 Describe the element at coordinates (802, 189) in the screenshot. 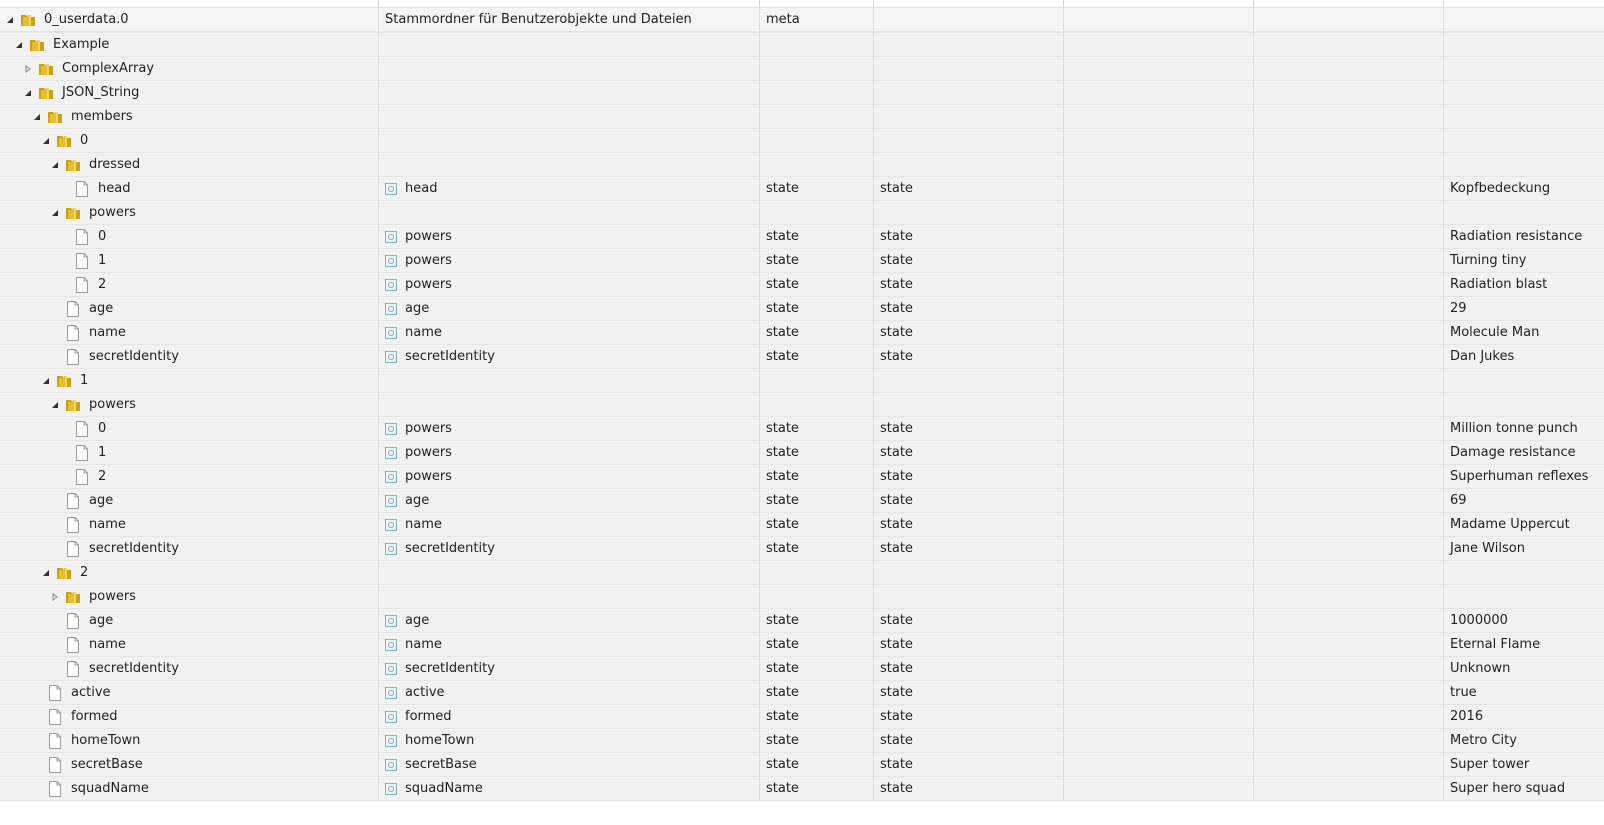

I see `tree-row: head head state state Kopfbedeckung` at that location.